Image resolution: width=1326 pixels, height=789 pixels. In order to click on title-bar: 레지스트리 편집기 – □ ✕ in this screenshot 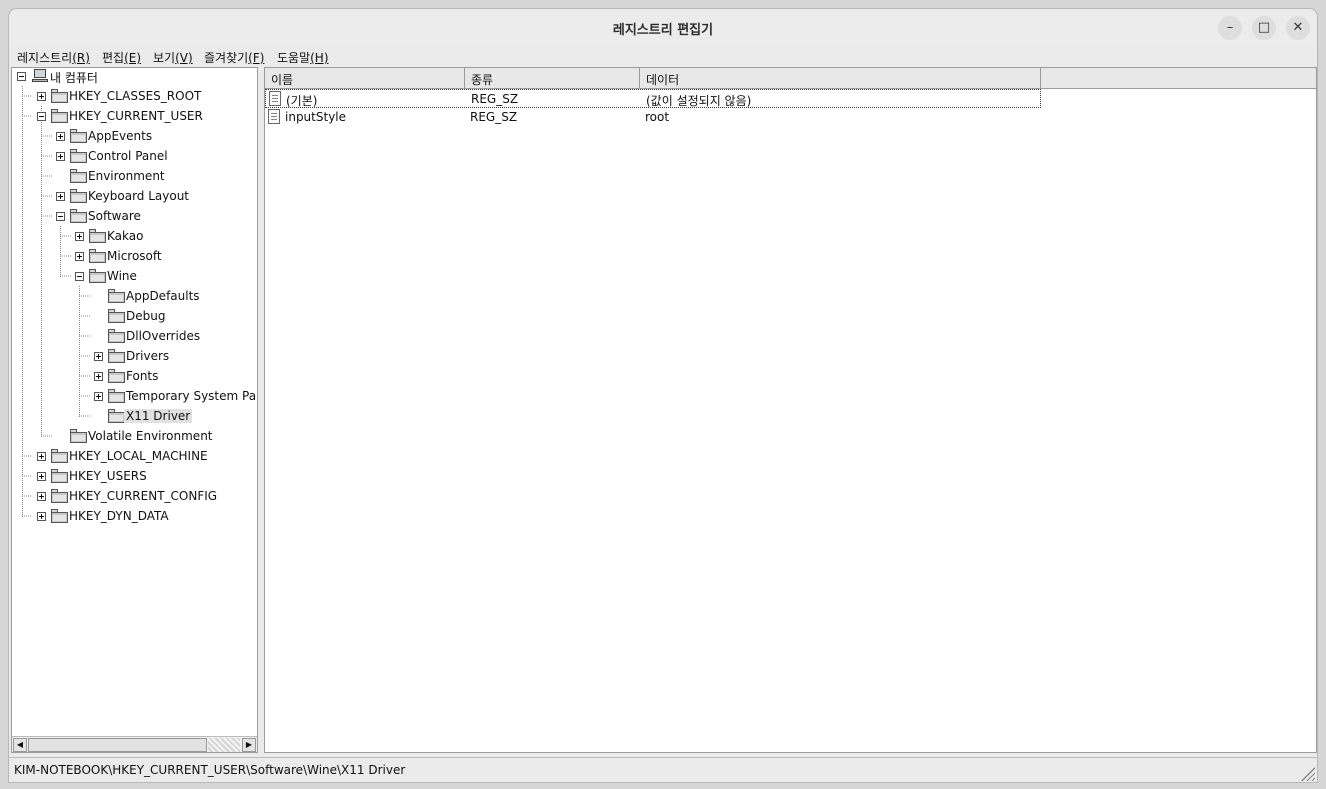, I will do `click(663, 27)`.